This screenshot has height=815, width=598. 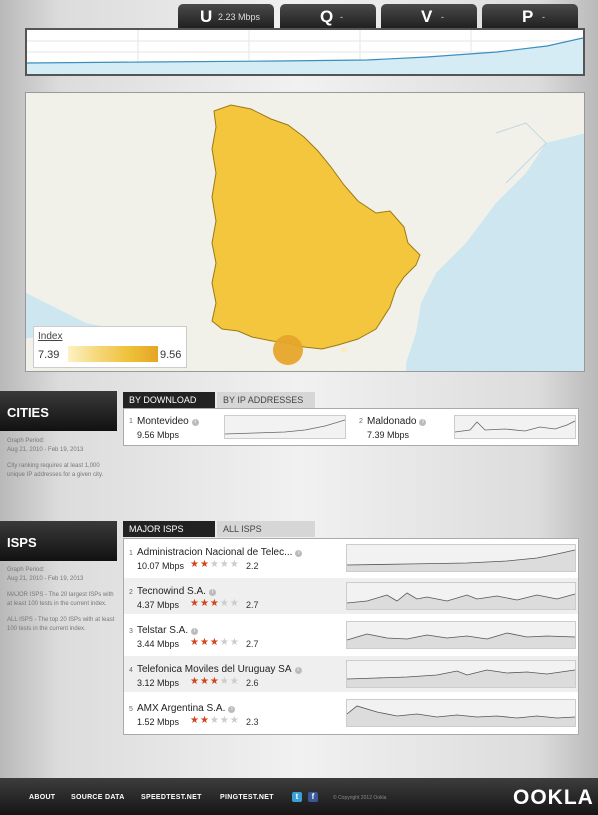 I want to click on isp-rating: 2.3, so click(x=252, y=722).